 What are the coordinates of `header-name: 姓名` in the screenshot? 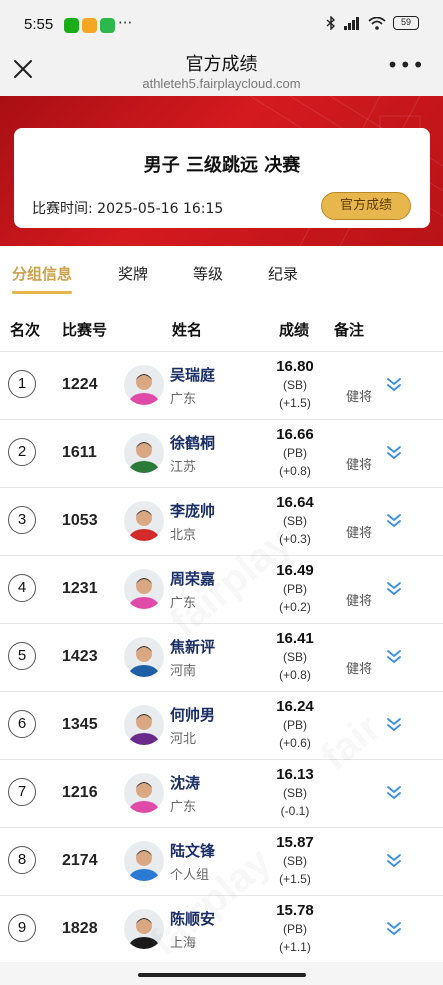 It's located at (187, 330).